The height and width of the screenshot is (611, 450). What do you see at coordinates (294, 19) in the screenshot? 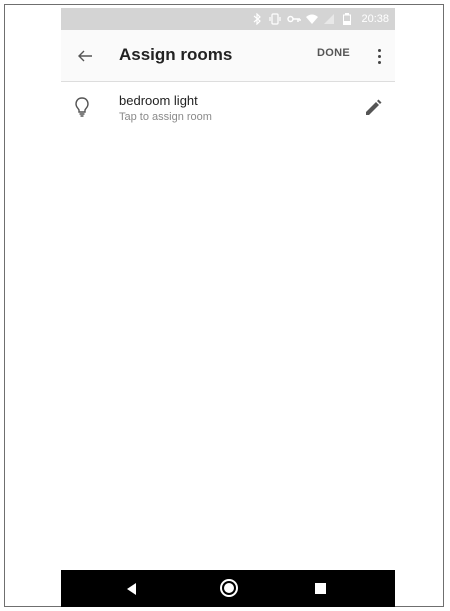
I see `vpn-key-icon` at bounding box center [294, 19].